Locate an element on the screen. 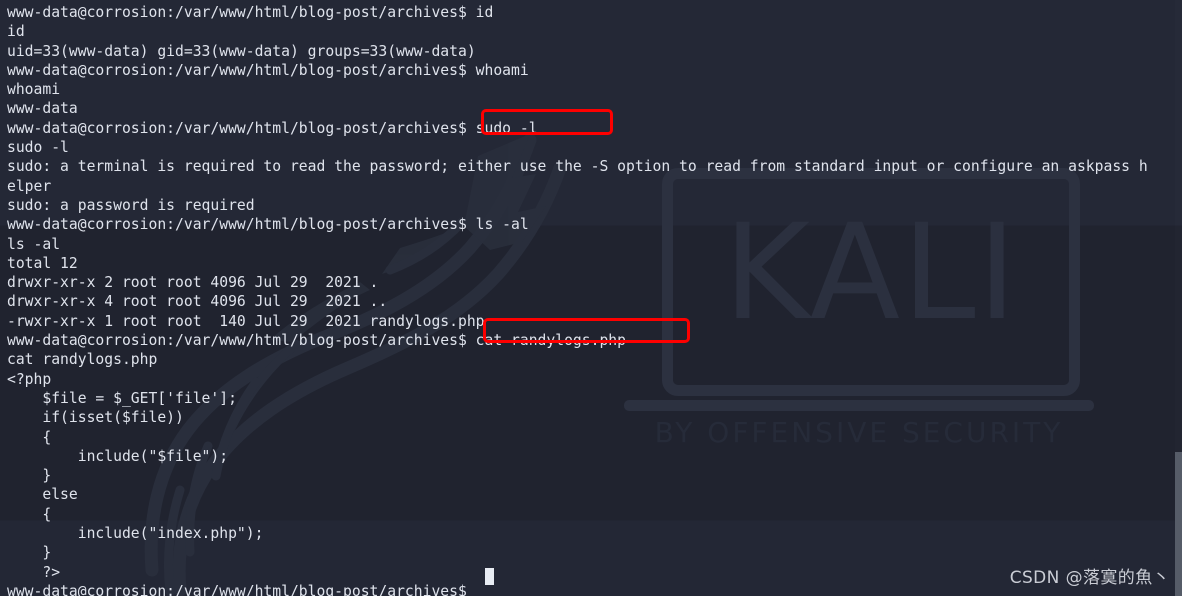  terminal-line: if(isset($file)) is located at coordinates (95, 418).